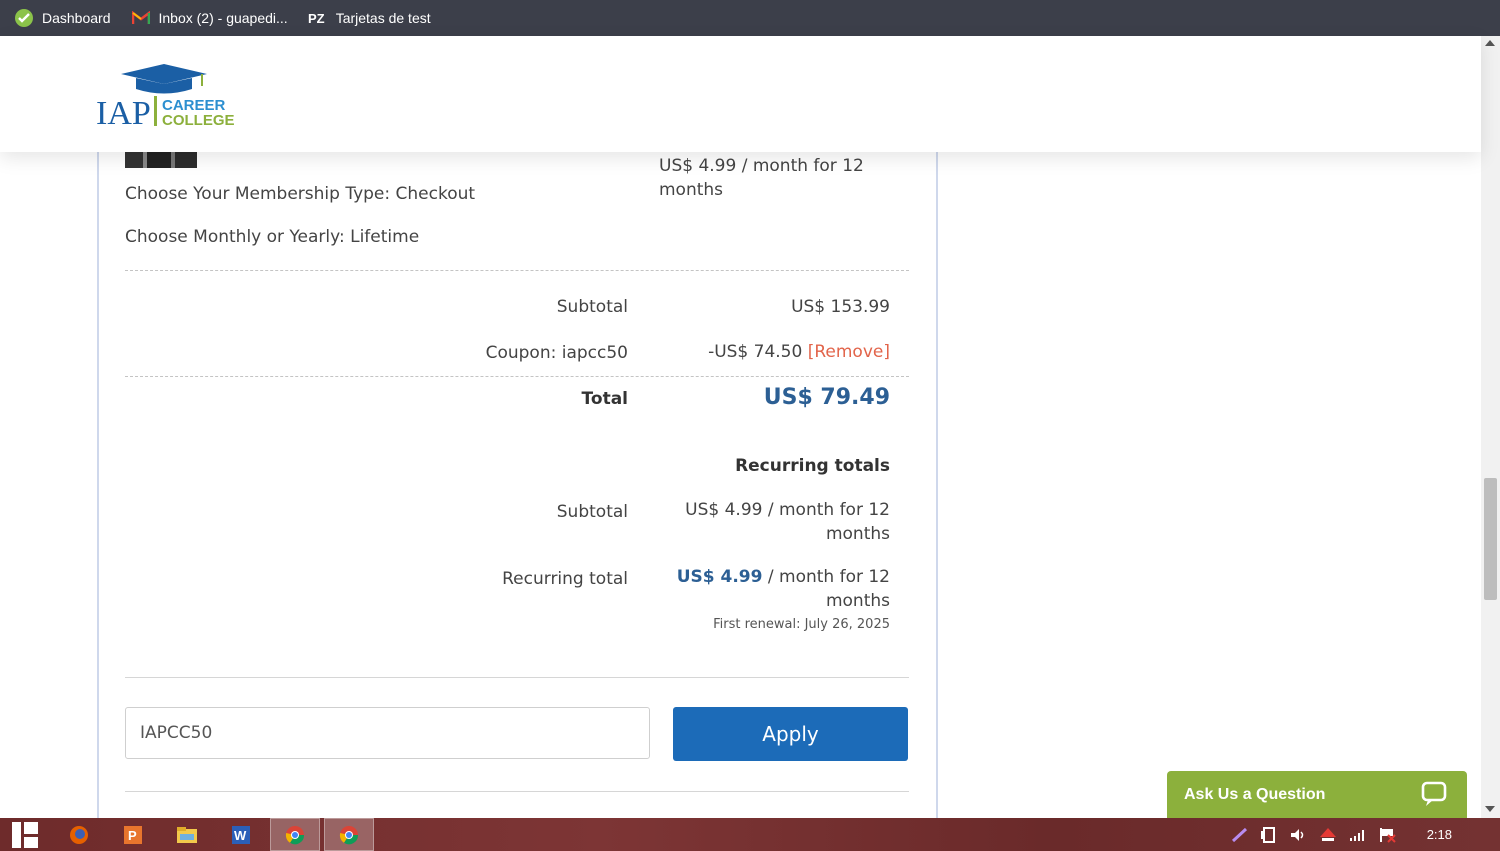  What do you see at coordinates (826, 397) in the screenshot?
I see `total-value: US$ 79.49` at bounding box center [826, 397].